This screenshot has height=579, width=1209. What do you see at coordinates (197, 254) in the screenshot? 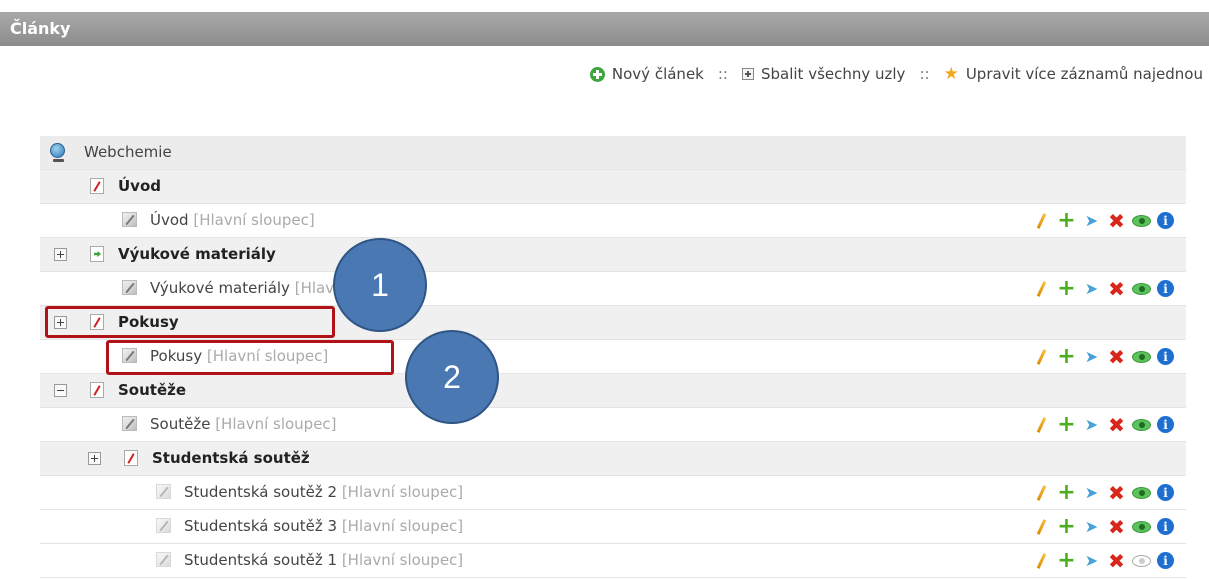
I see `node-label: Výukové materiály` at bounding box center [197, 254].